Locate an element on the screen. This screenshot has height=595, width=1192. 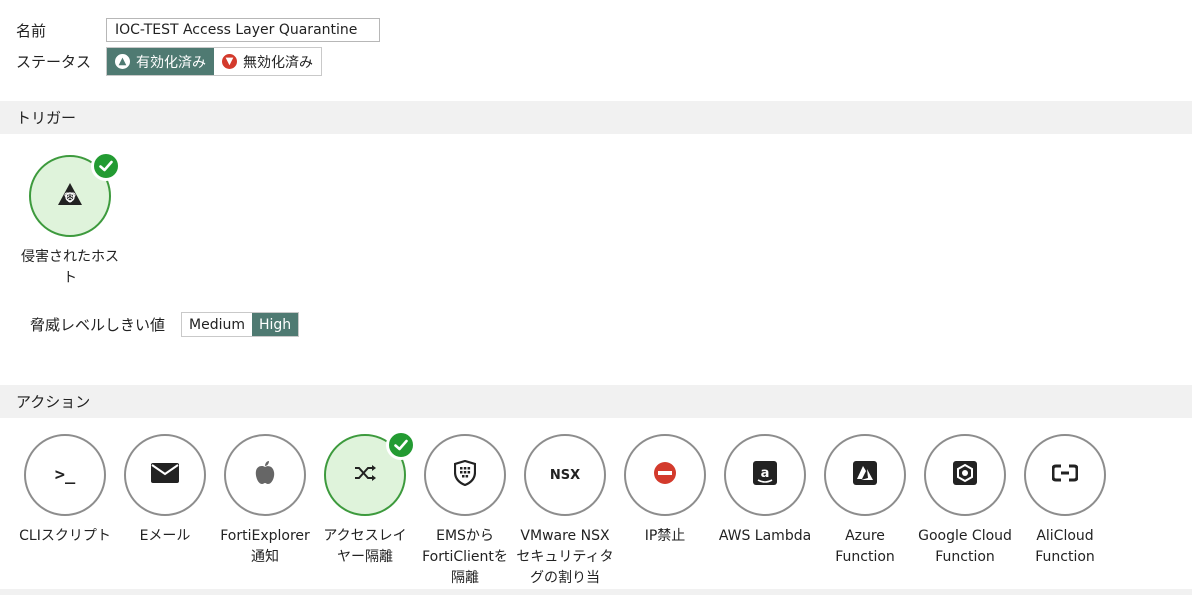
trigger-compromised-host-button is located at coordinates (75, 194).